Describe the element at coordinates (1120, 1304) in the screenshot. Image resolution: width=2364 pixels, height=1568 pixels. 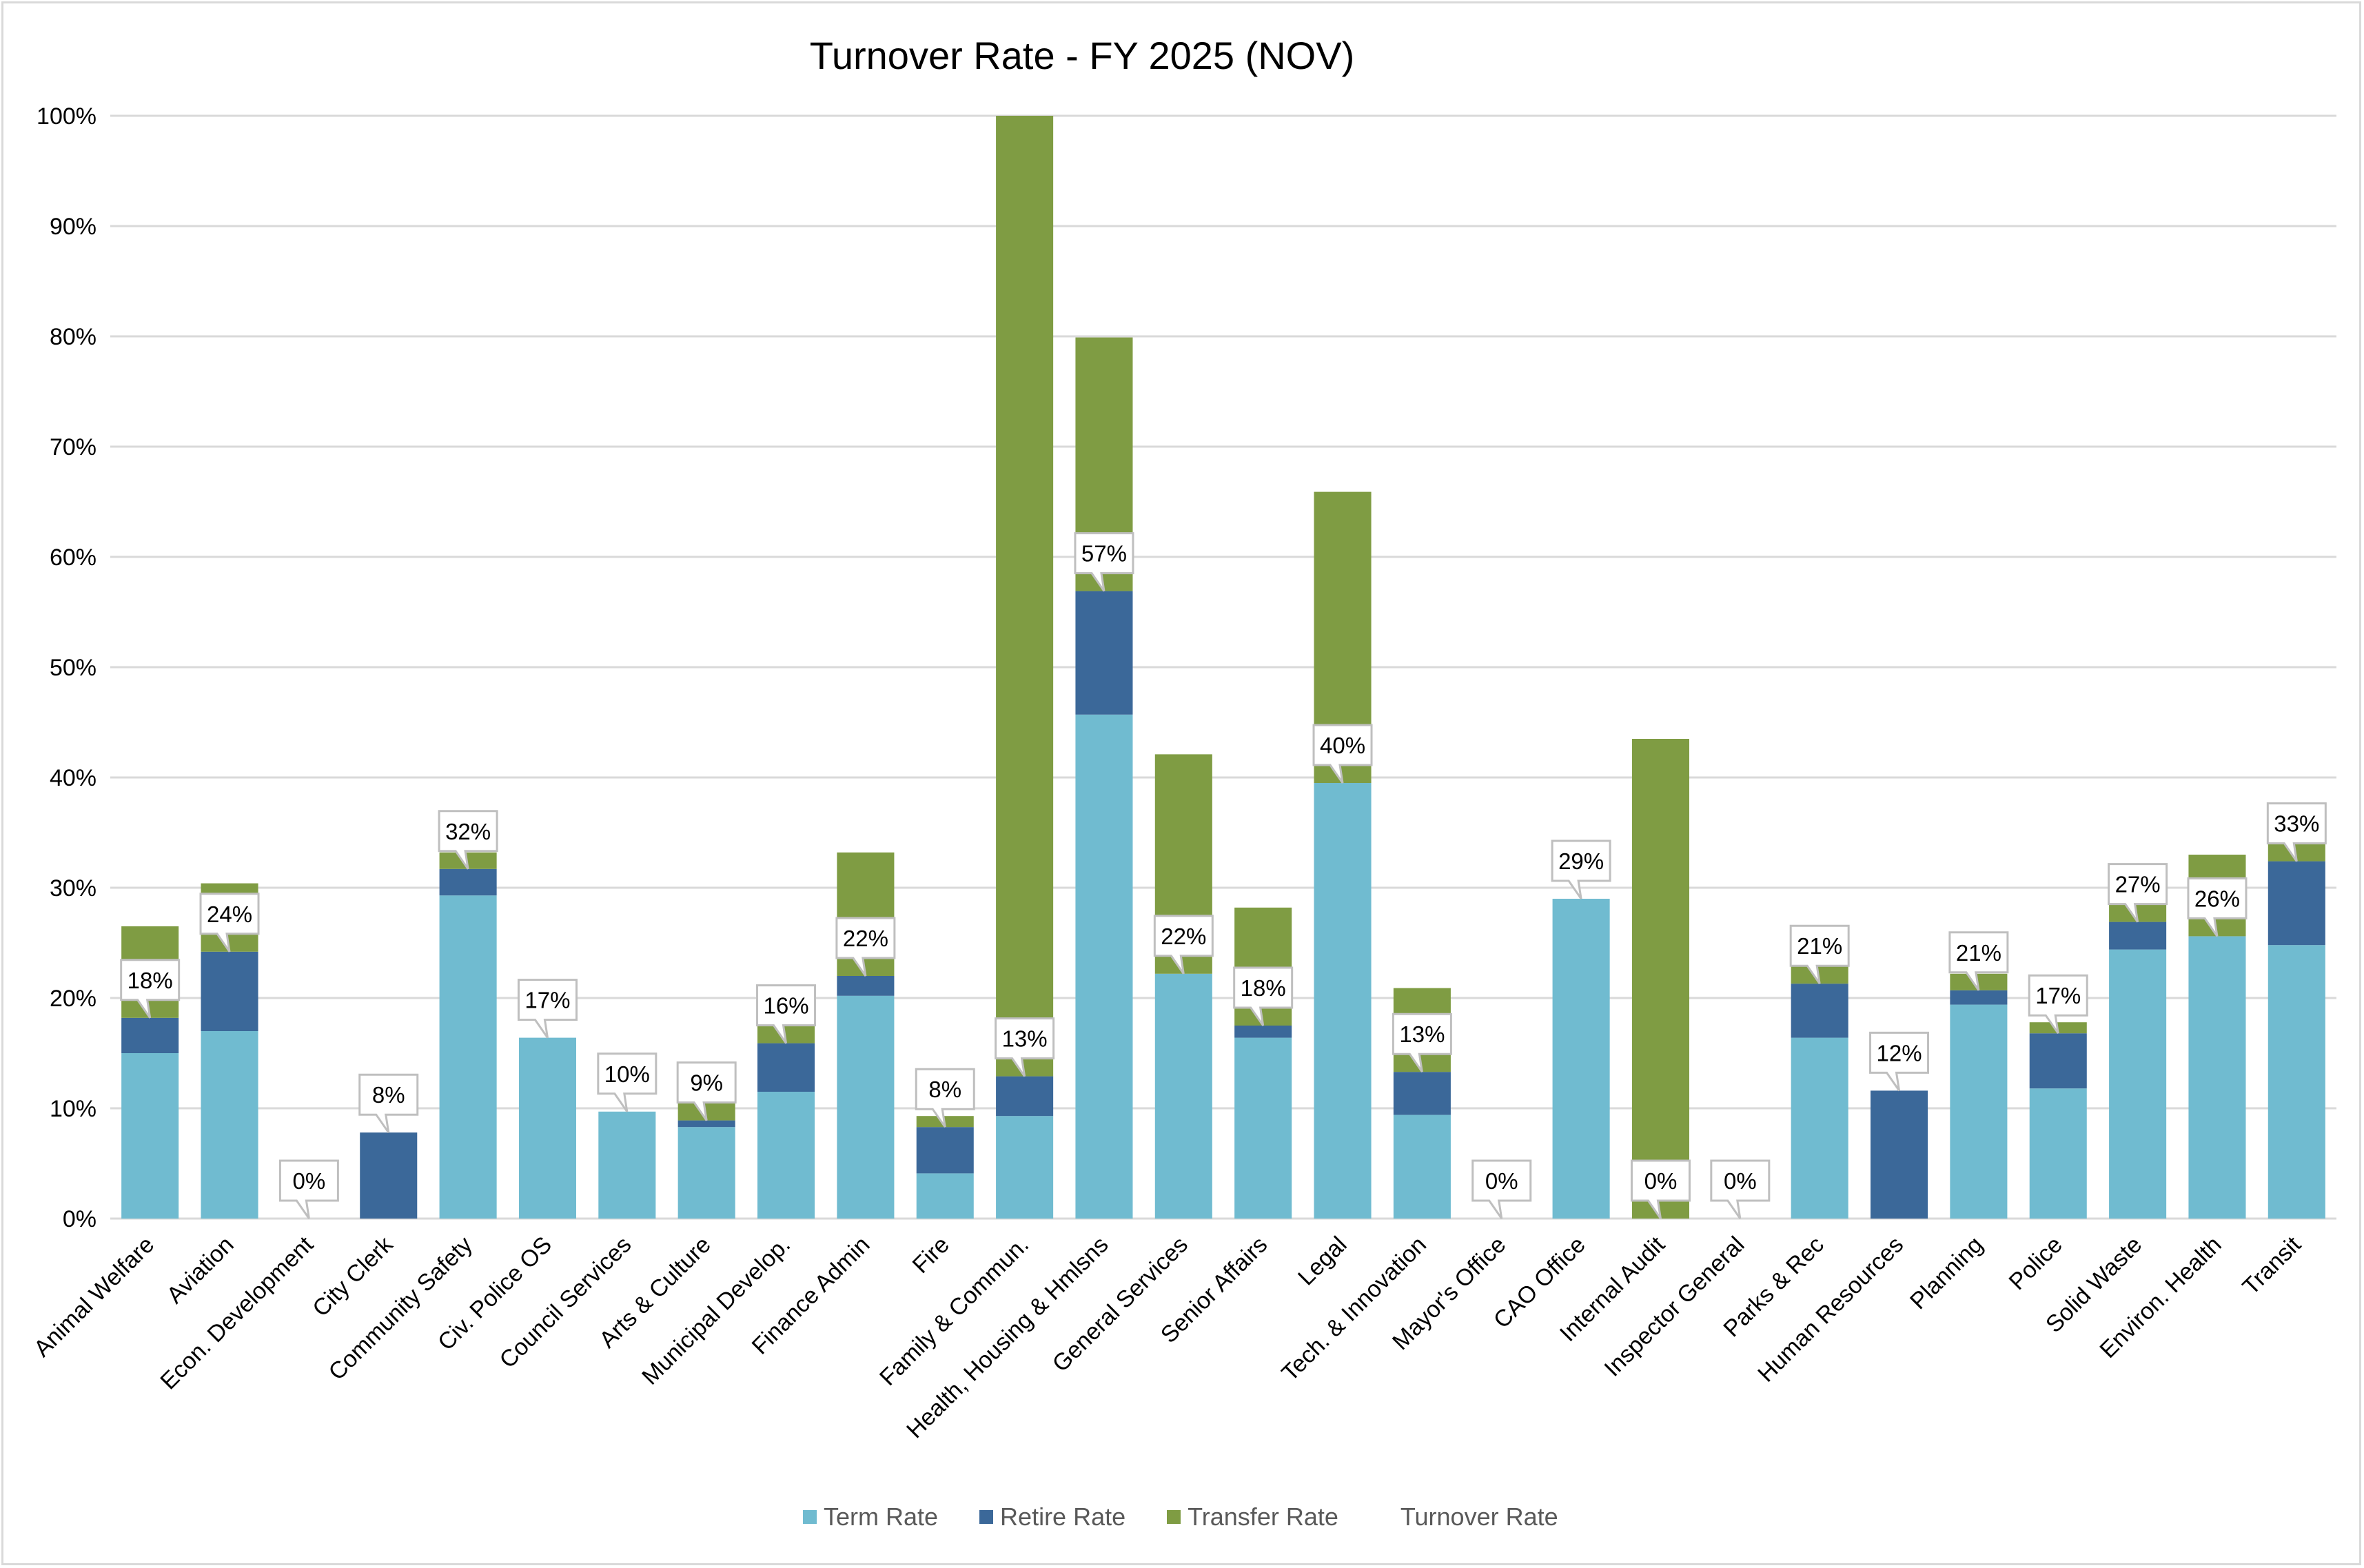
I see `x-tick-label: General Services` at that location.